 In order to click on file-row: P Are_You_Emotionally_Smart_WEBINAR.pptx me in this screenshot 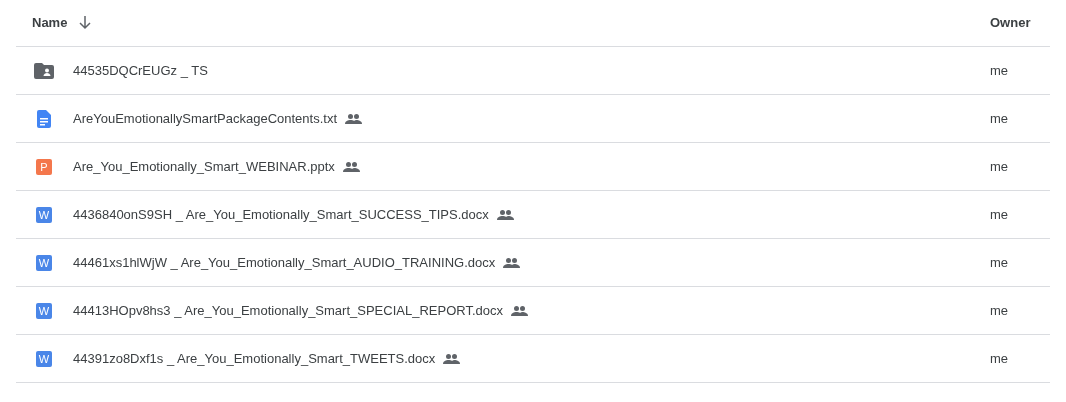, I will do `click(533, 167)`.